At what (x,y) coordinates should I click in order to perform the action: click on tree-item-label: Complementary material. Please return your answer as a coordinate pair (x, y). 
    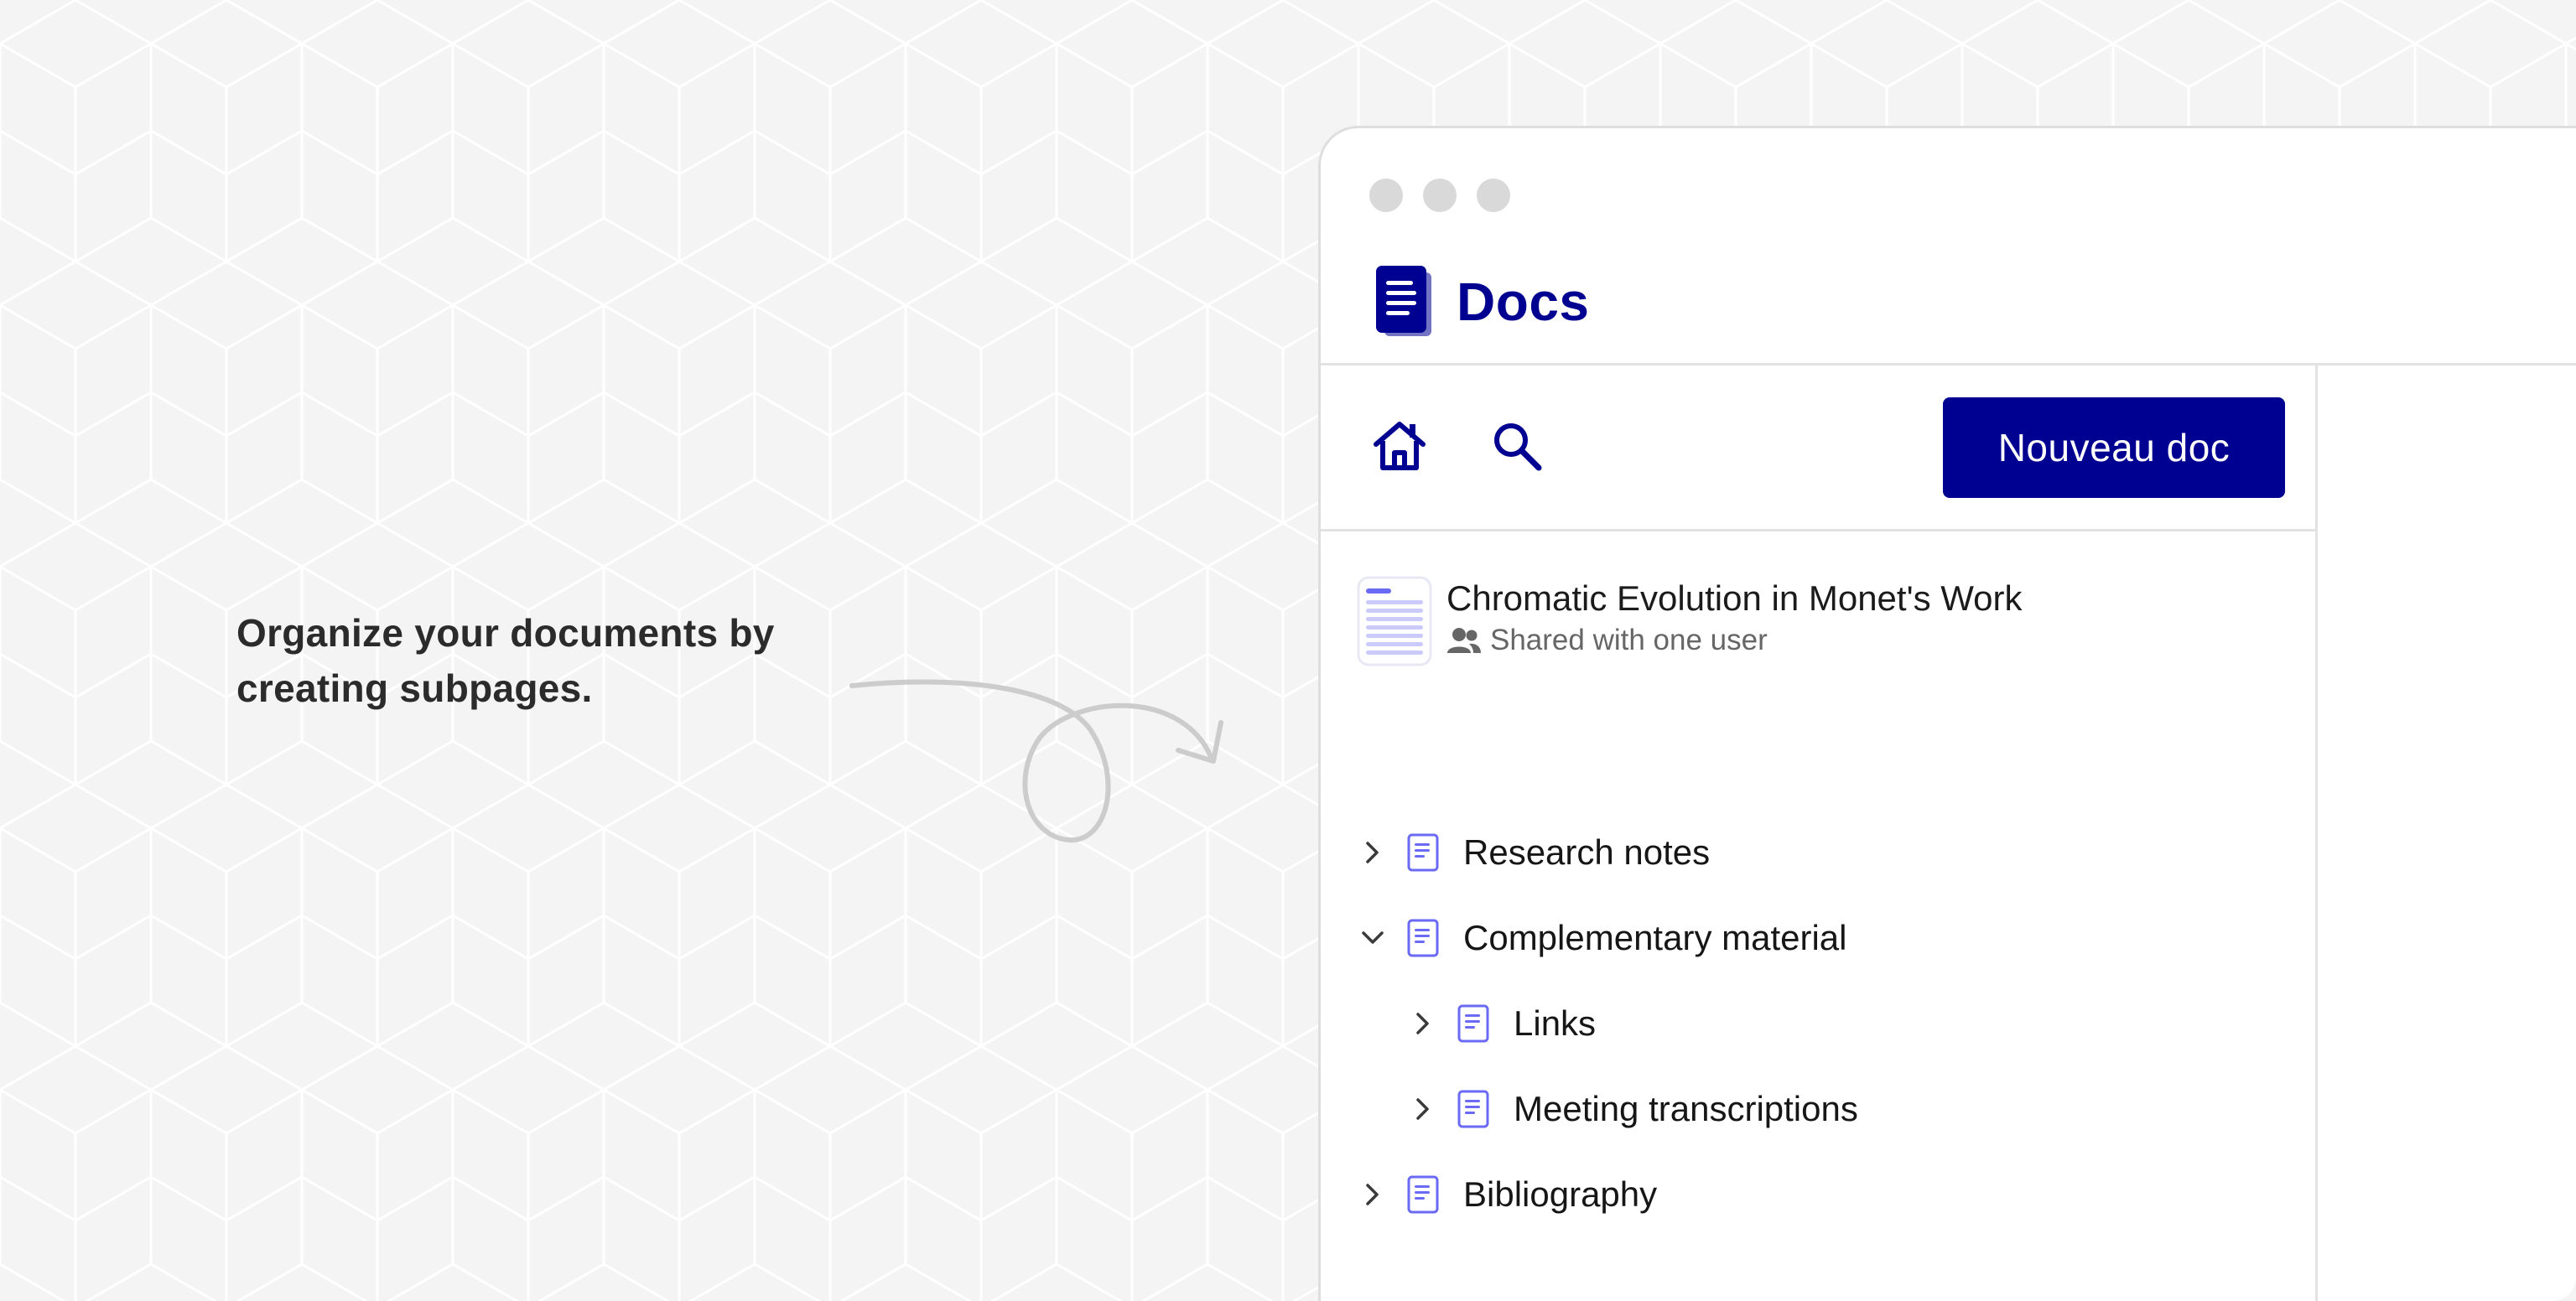
    Looking at the image, I should click on (1655, 938).